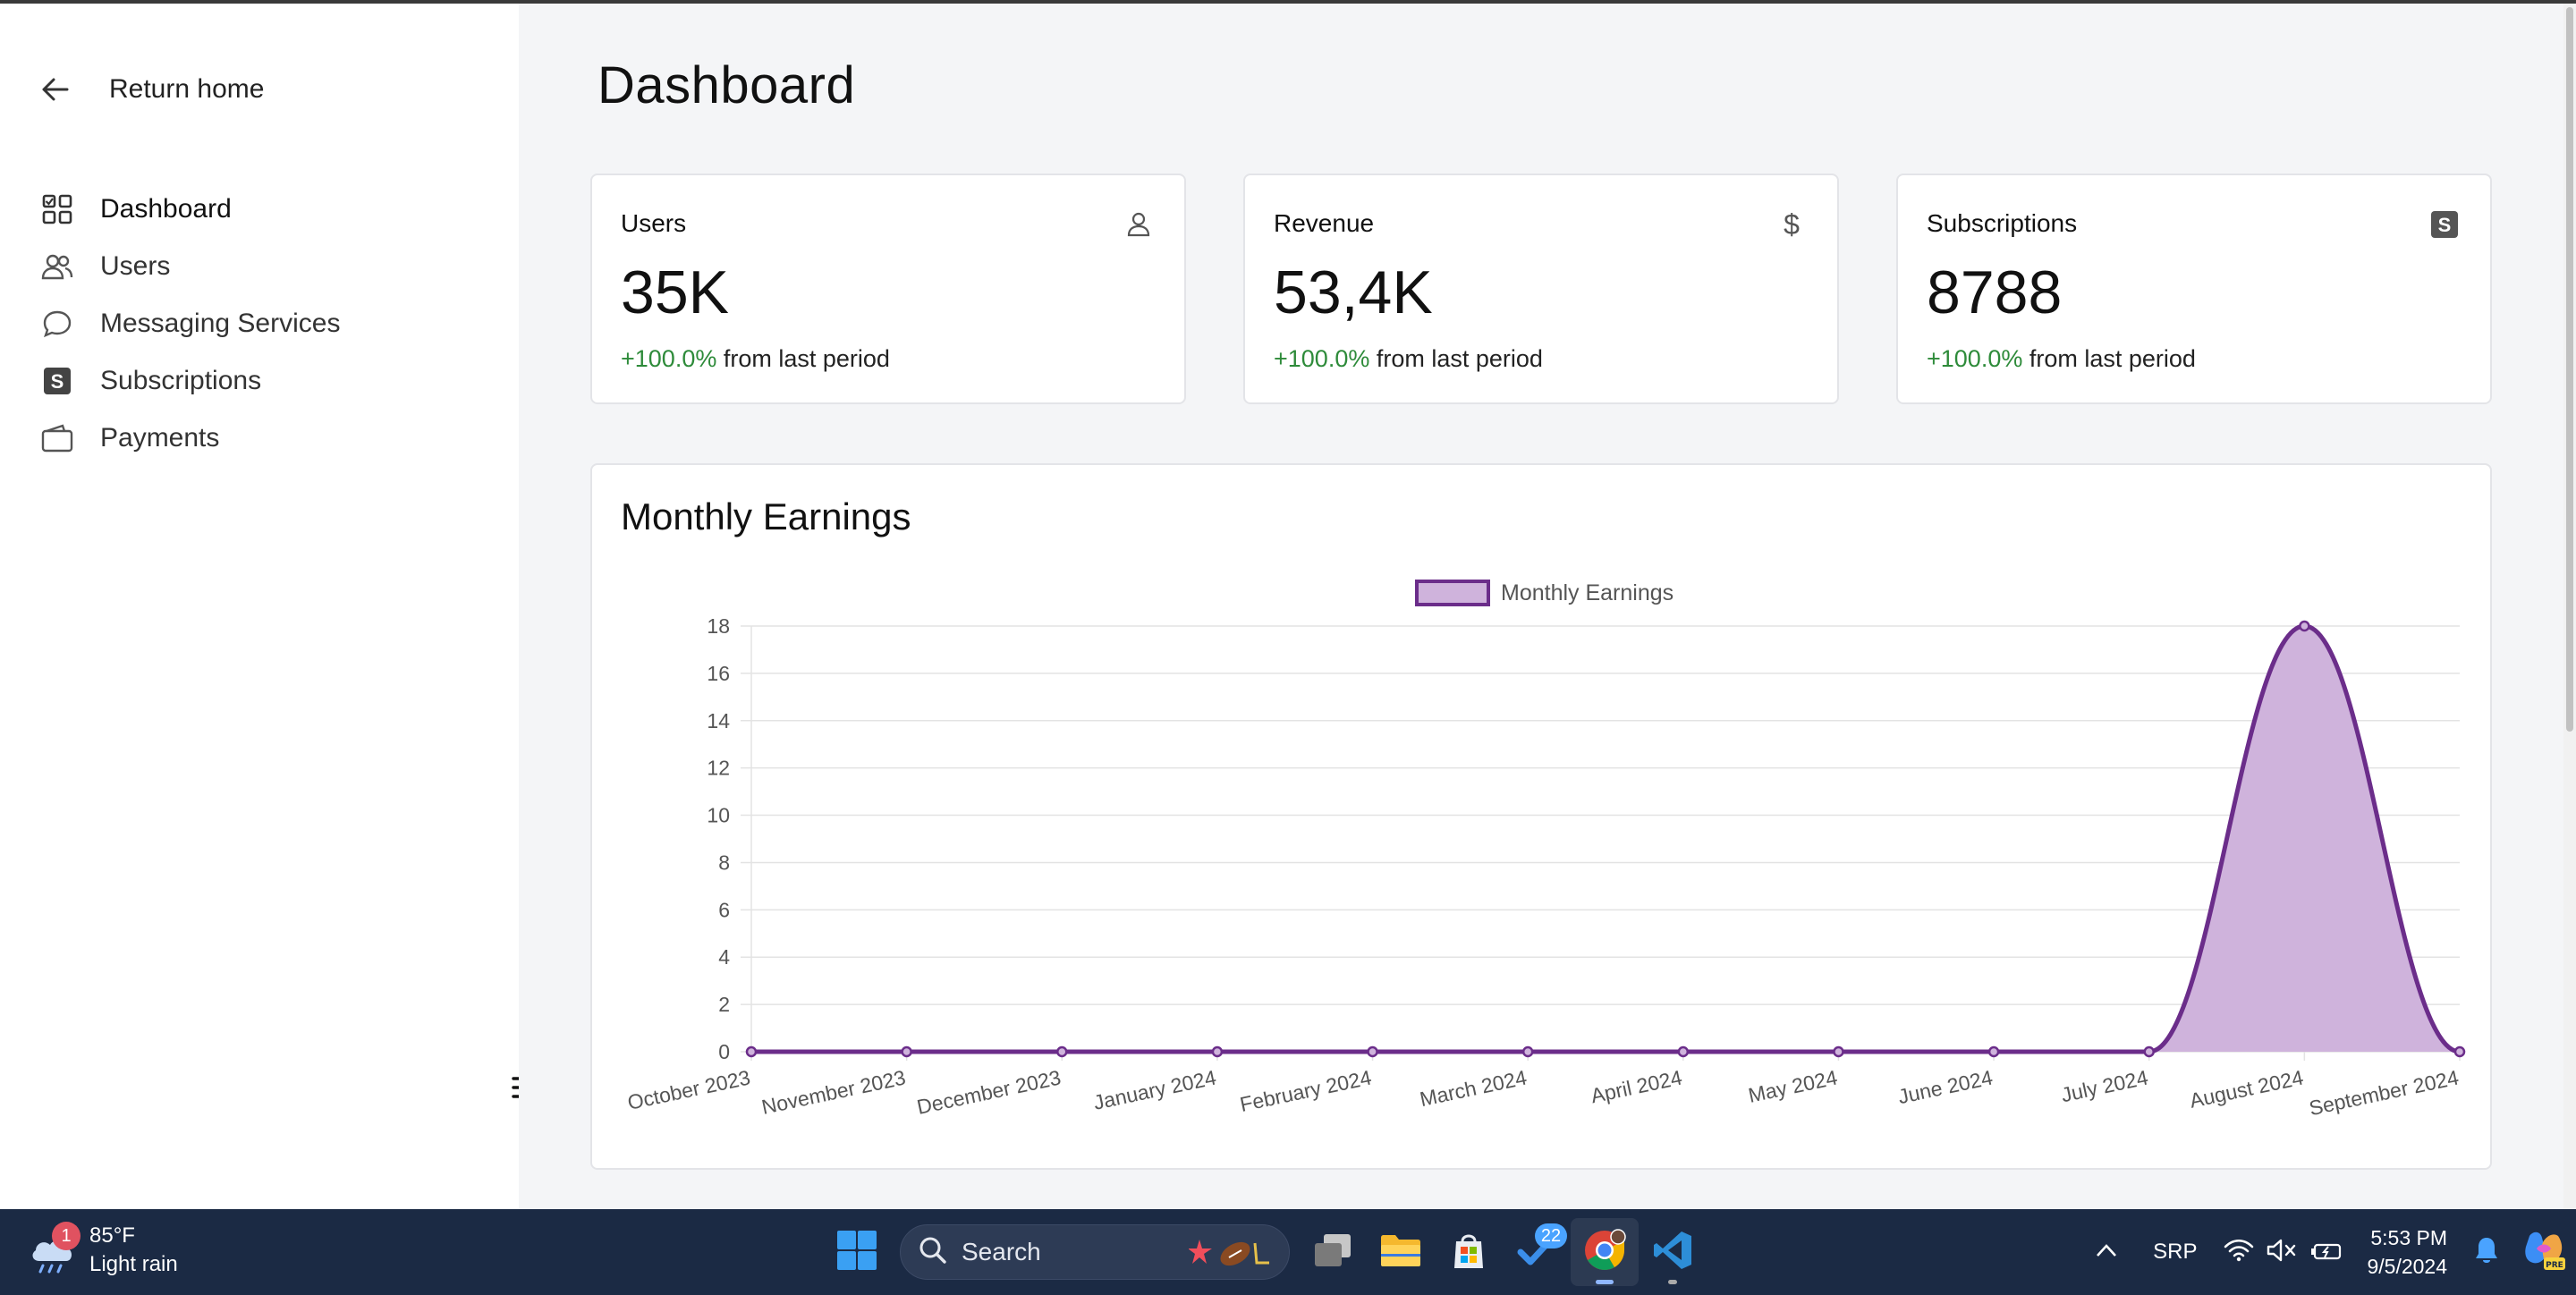 The height and width of the screenshot is (1295, 2576). I want to click on sidebar-item-label: Dashboard, so click(166, 209).